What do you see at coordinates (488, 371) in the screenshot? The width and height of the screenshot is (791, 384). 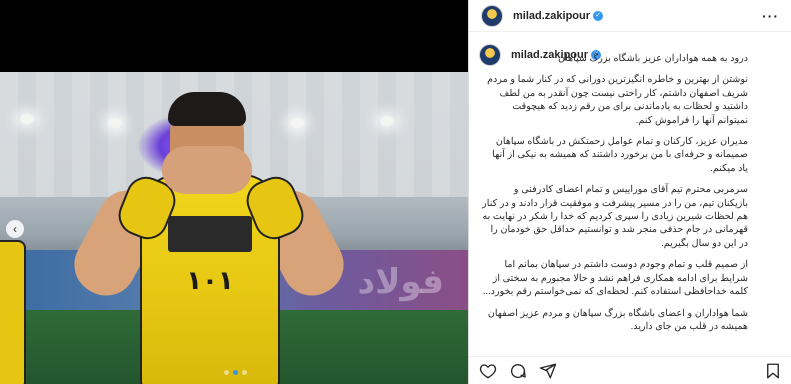 I see `heart-icon` at bounding box center [488, 371].